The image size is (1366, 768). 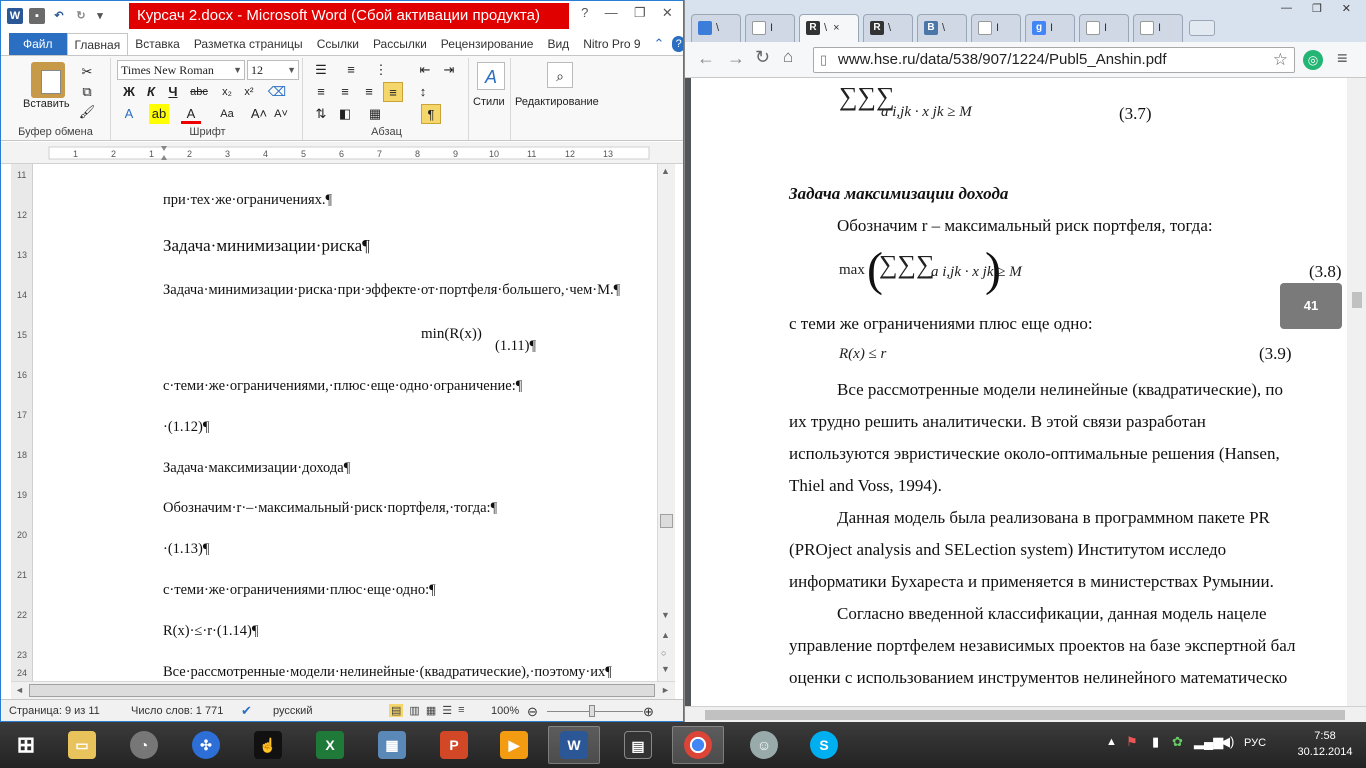 I want to click on browse-object-icon: ○, so click(x=663, y=653).